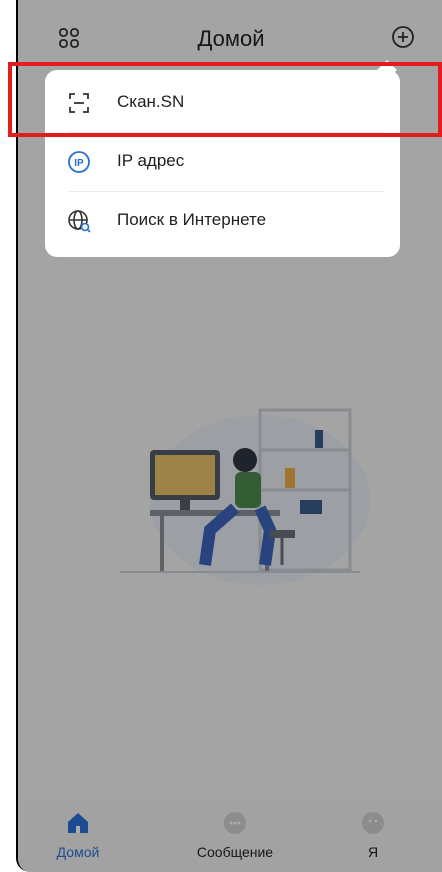  I want to click on highlight-box, so click(225, 99).